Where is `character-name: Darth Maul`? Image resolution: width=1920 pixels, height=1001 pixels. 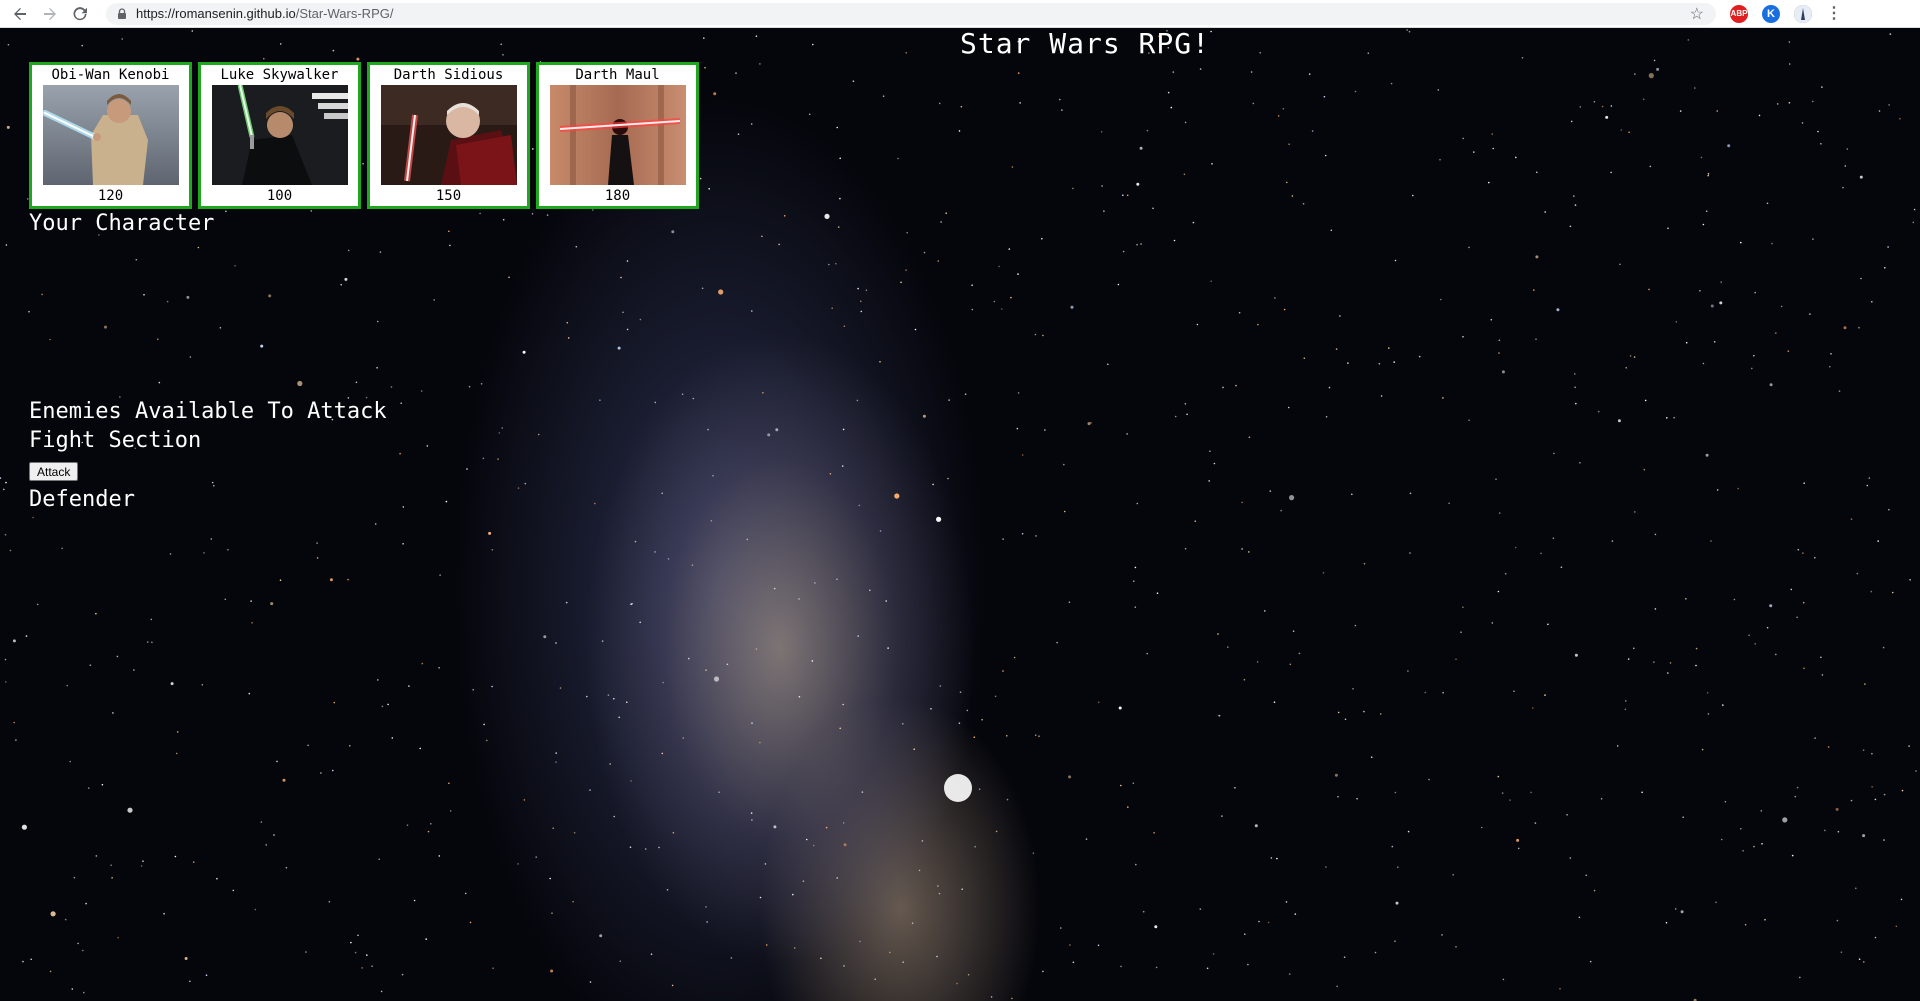 character-name: Darth Maul is located at coordinates (617, 75).